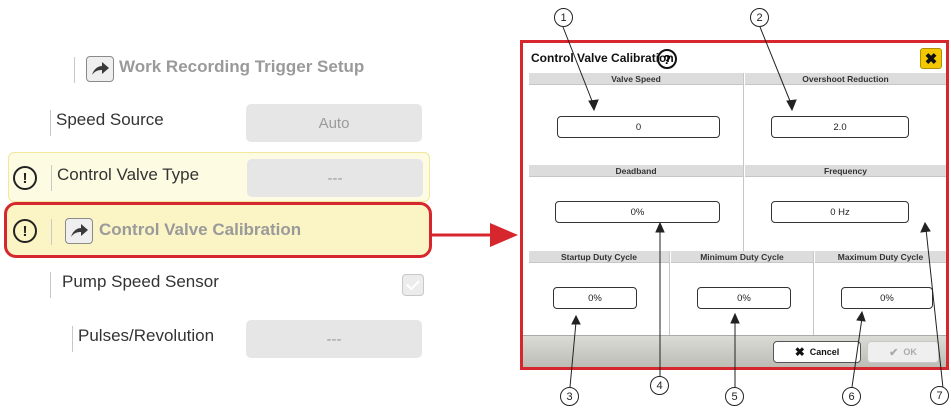  I want to click on frequency-input: 0 Hz, so click(840, 212).